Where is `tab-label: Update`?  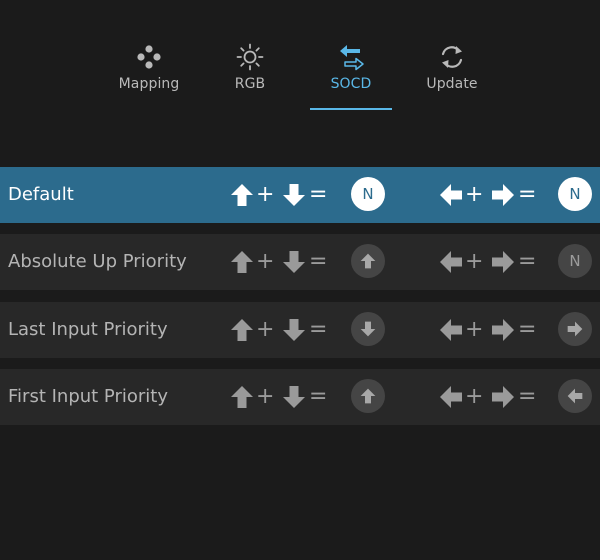 tab-label: Update is located at coordinates (452, 84).